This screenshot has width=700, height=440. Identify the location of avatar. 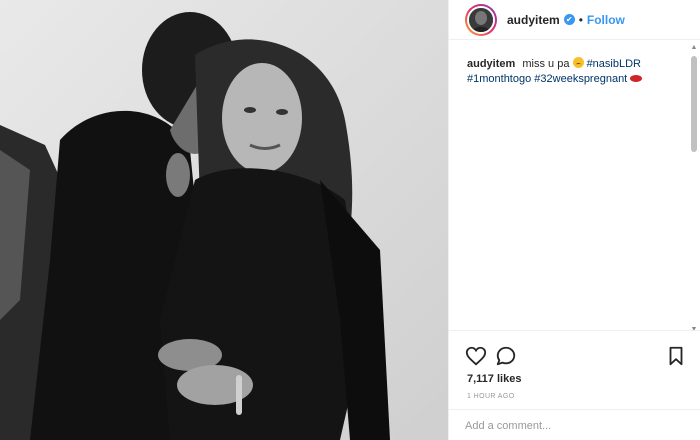
(481, 19).